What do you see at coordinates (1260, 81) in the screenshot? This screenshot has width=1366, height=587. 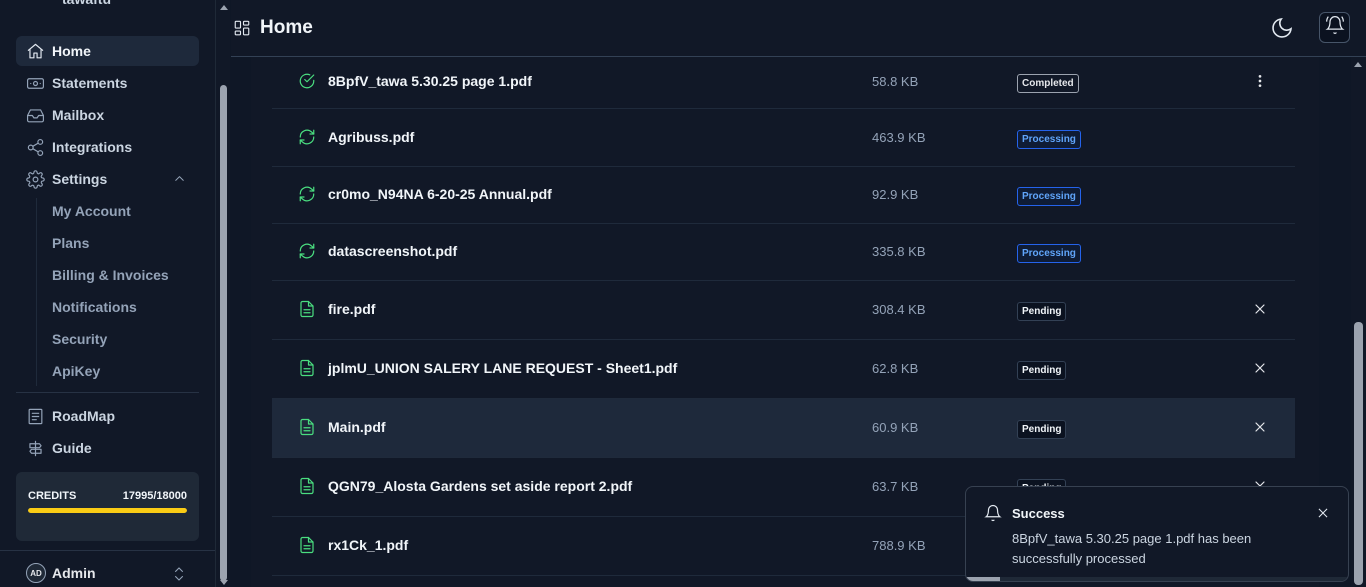 I see `more-vertical-icon` at bounding box center [1260, 81].